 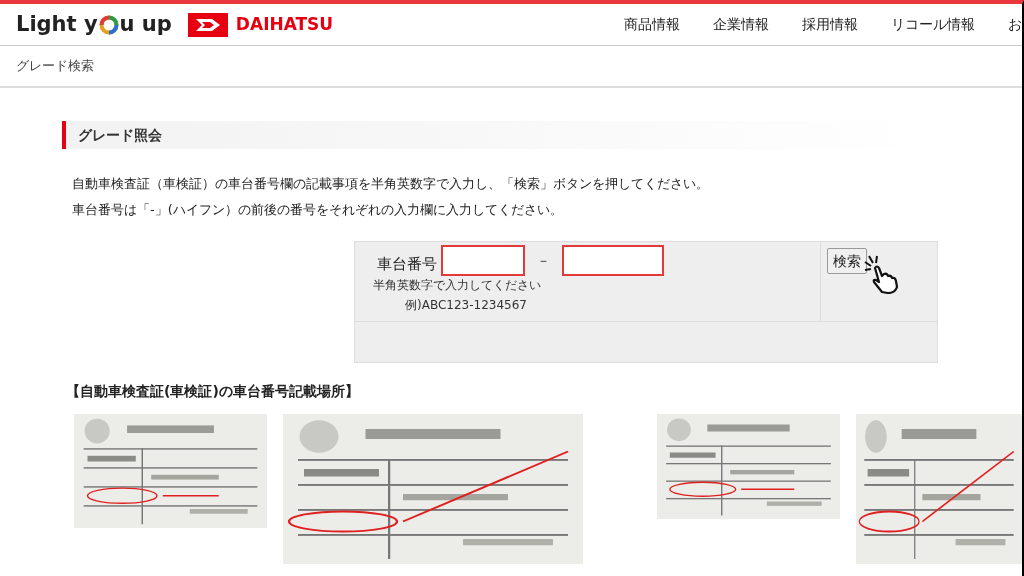 What do you see at coordinates (1015, 24) in the screenshot?
I see `nav-link: お` at bounding box center [1015, 24].